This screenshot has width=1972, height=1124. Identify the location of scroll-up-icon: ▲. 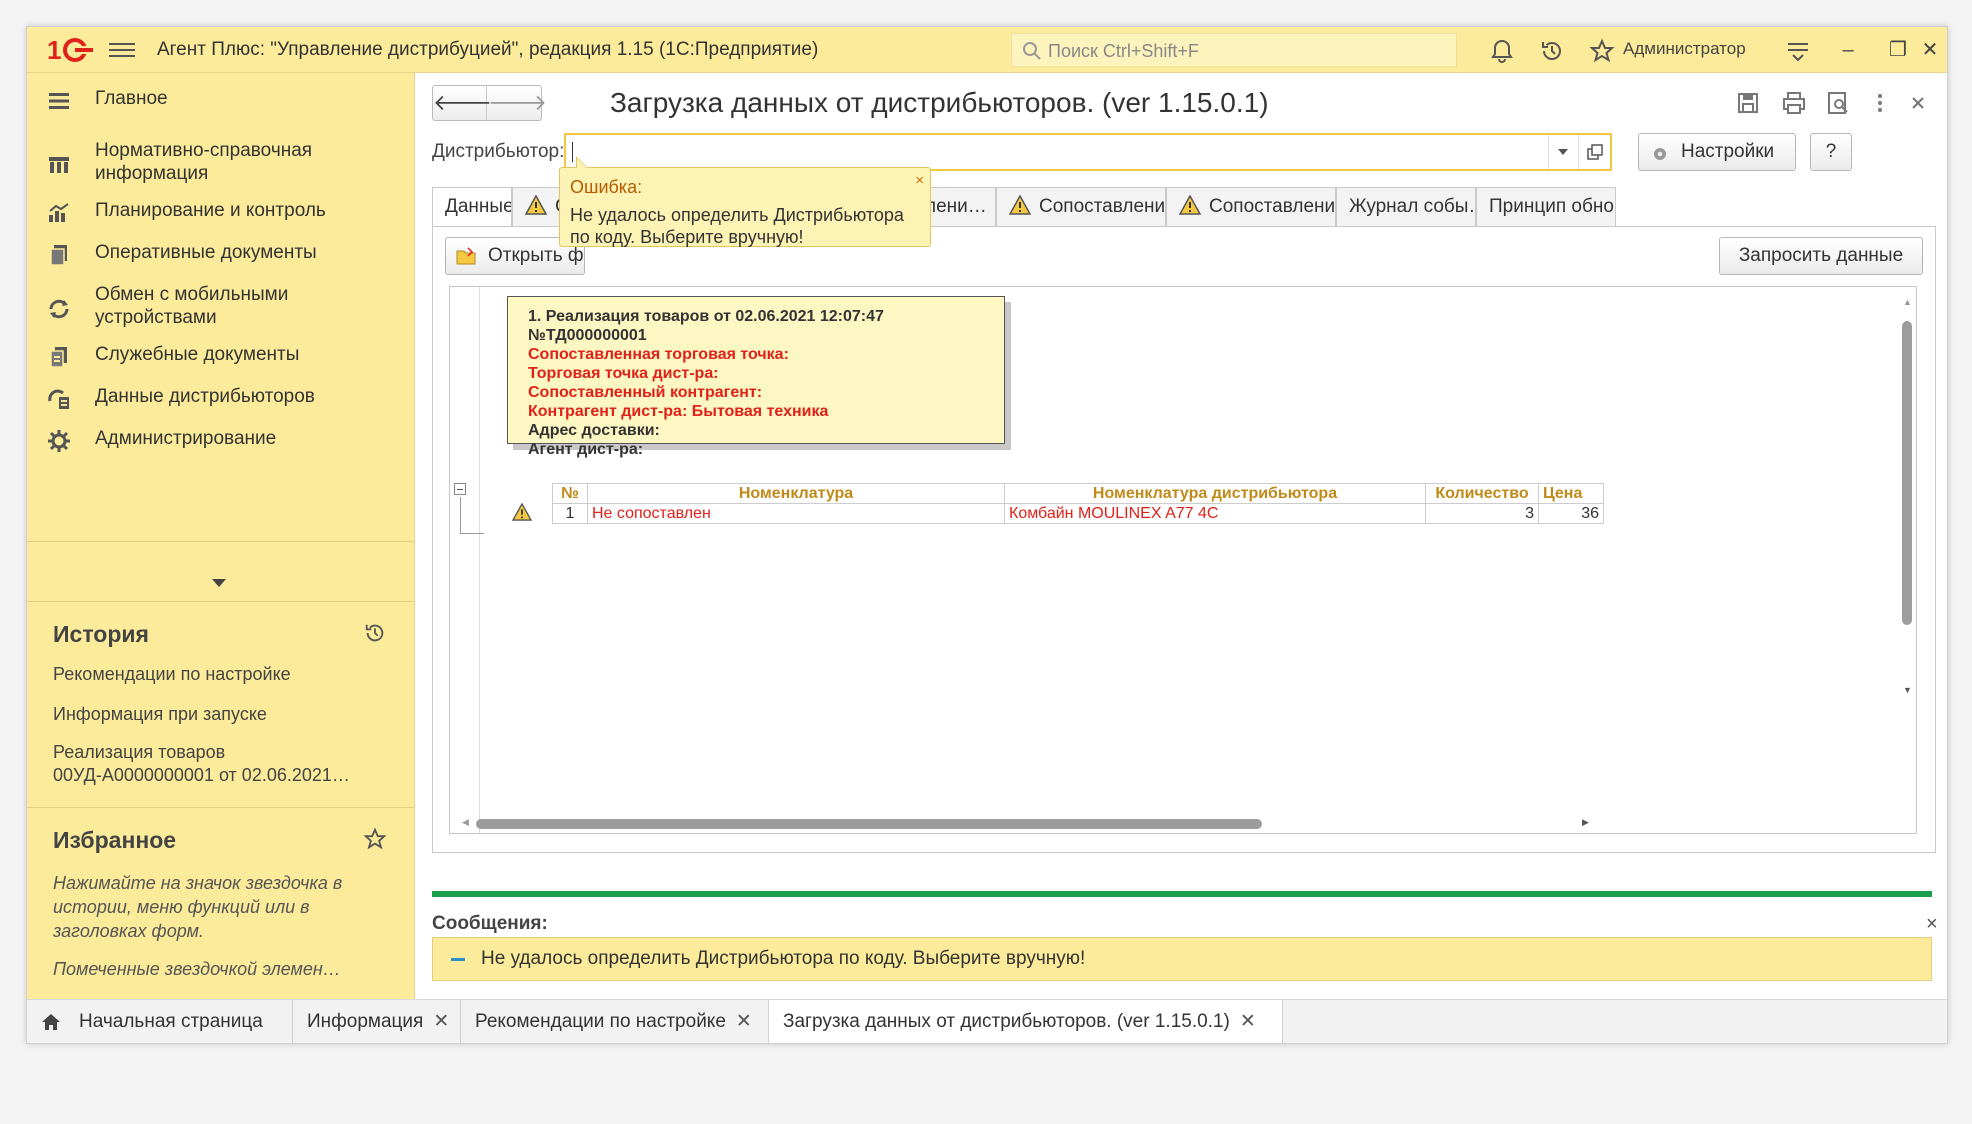
(1907, 302).